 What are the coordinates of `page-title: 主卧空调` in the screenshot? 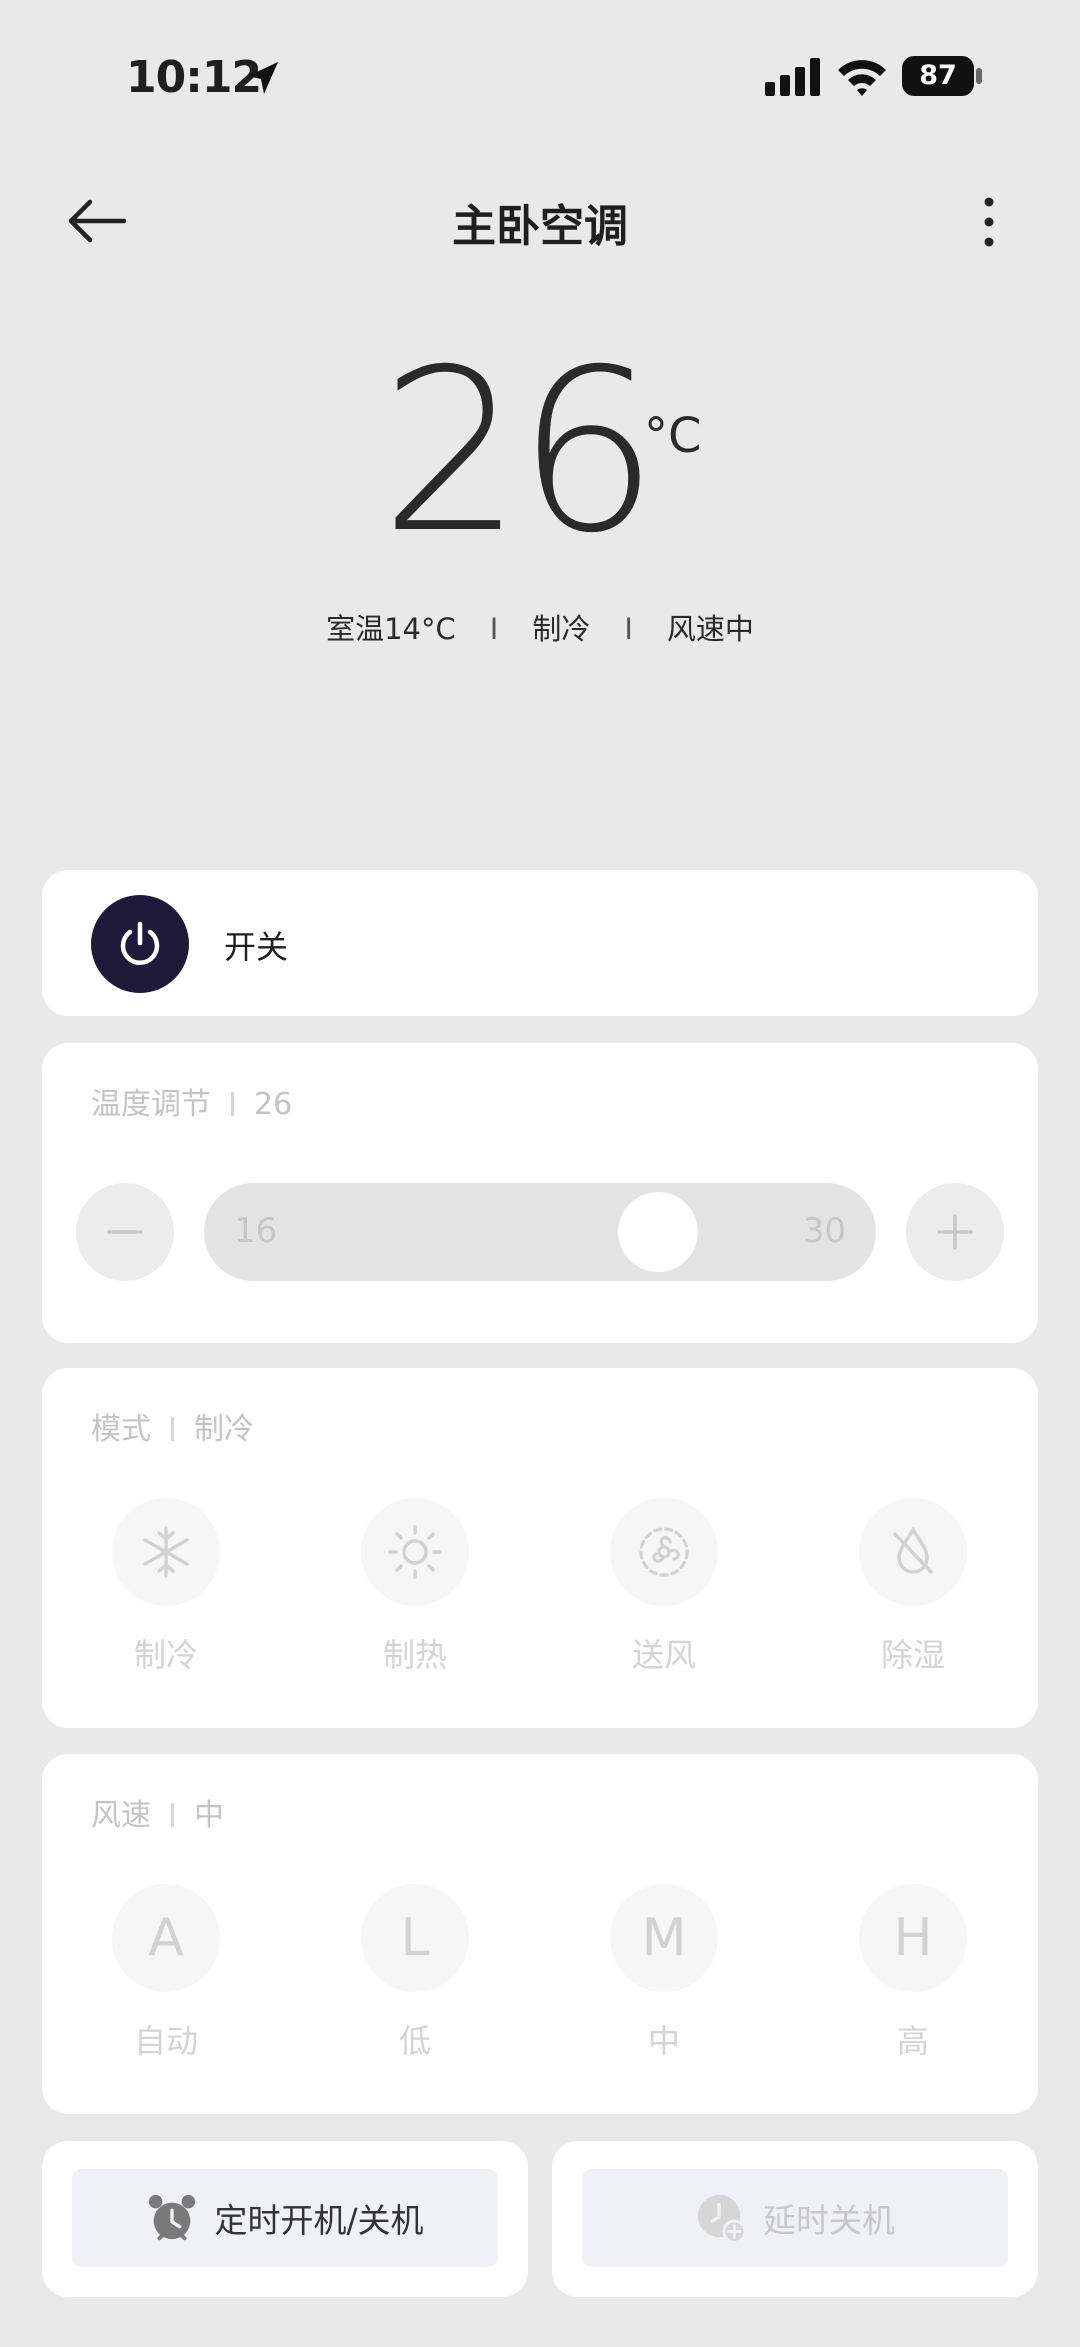 It's located at (540, 226).